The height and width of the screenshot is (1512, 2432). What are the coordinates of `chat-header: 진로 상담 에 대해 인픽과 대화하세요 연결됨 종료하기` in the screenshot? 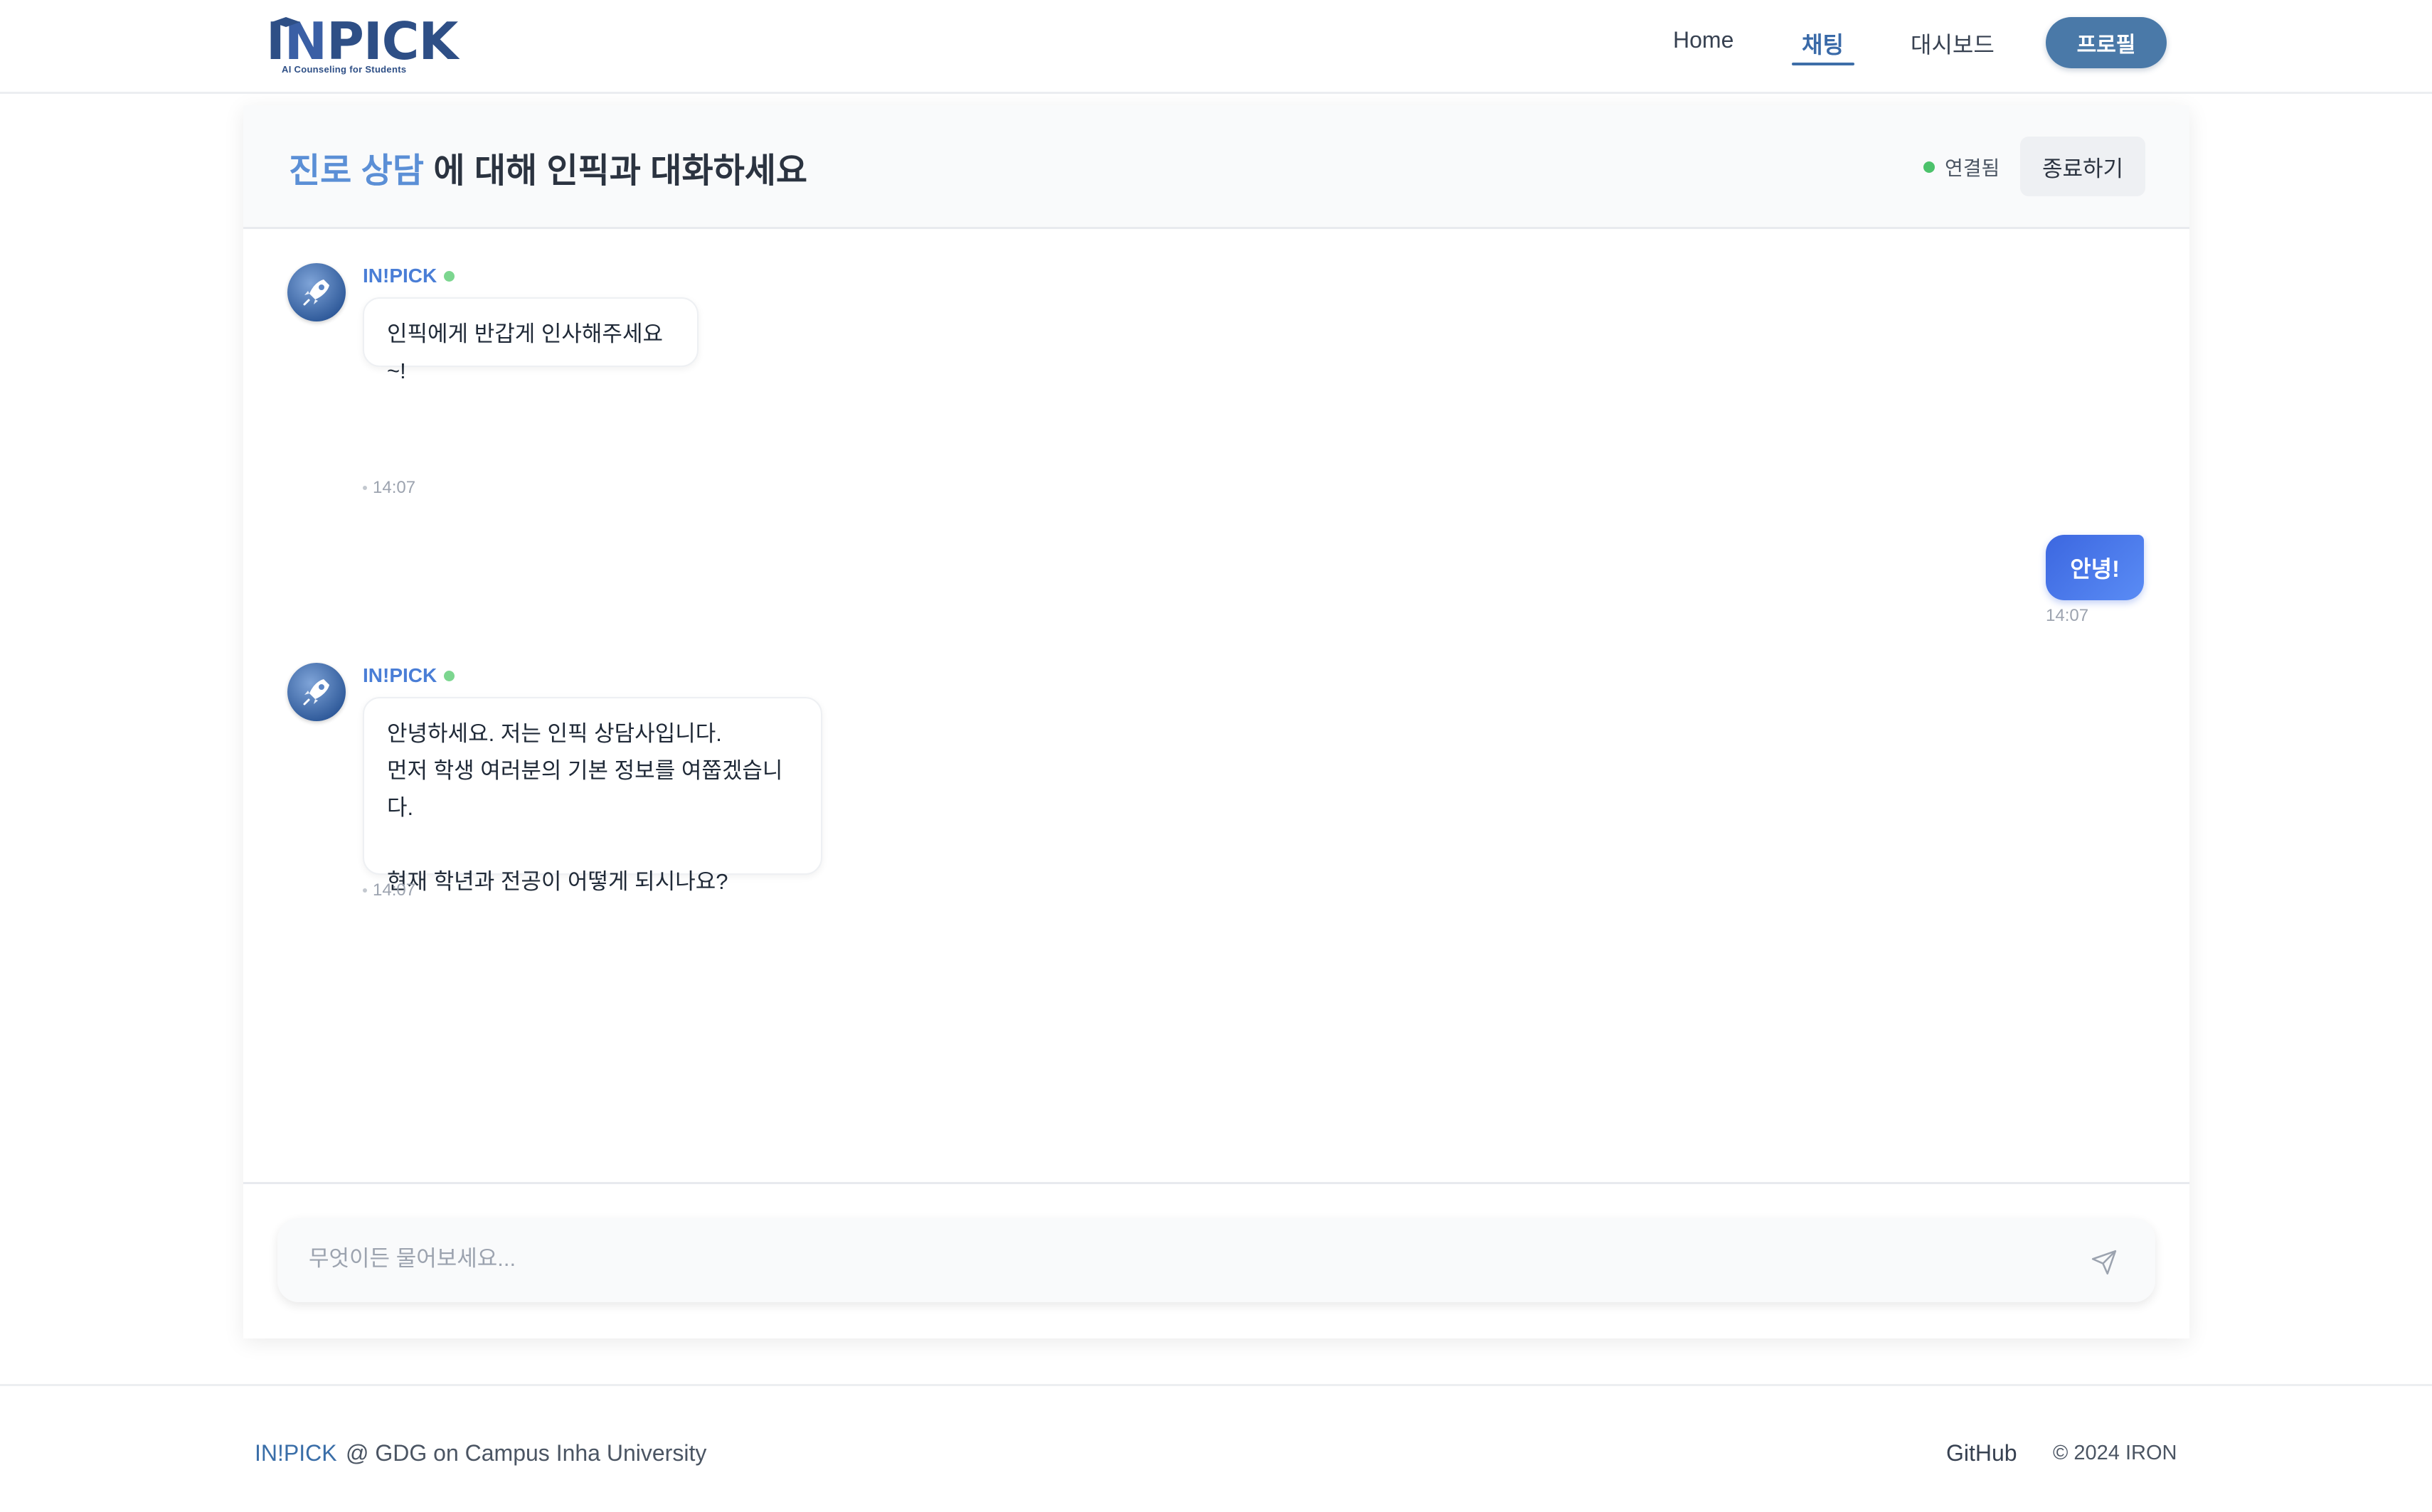 It's located at (1216, 167).